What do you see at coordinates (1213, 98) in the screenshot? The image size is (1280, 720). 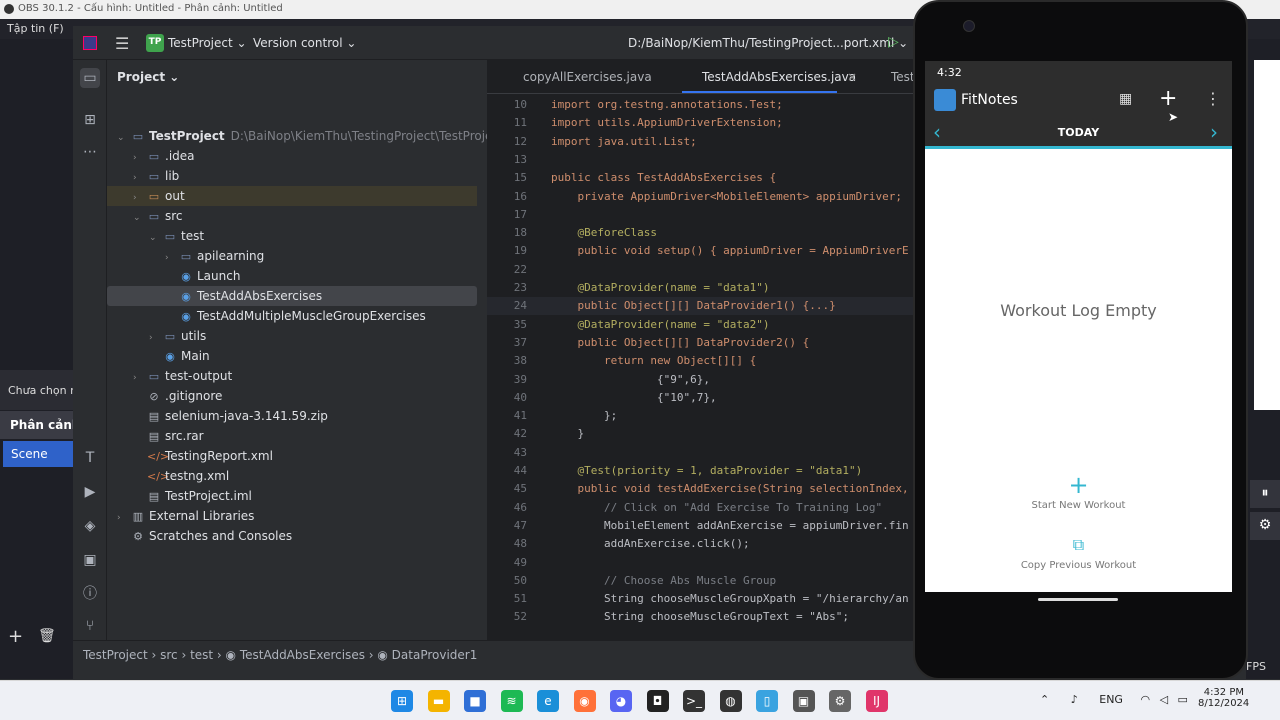 I see `overflow-menu-icon: ⋮` at bounding box center [1213, 98].